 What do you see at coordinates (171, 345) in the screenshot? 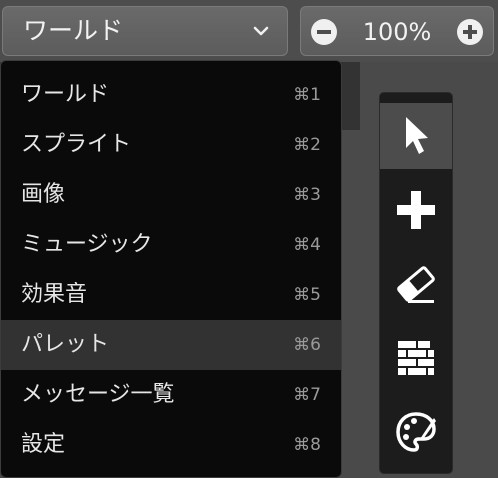
I see `menu-item-palette: パレット ⌘6` at bounding box center [171, 345].